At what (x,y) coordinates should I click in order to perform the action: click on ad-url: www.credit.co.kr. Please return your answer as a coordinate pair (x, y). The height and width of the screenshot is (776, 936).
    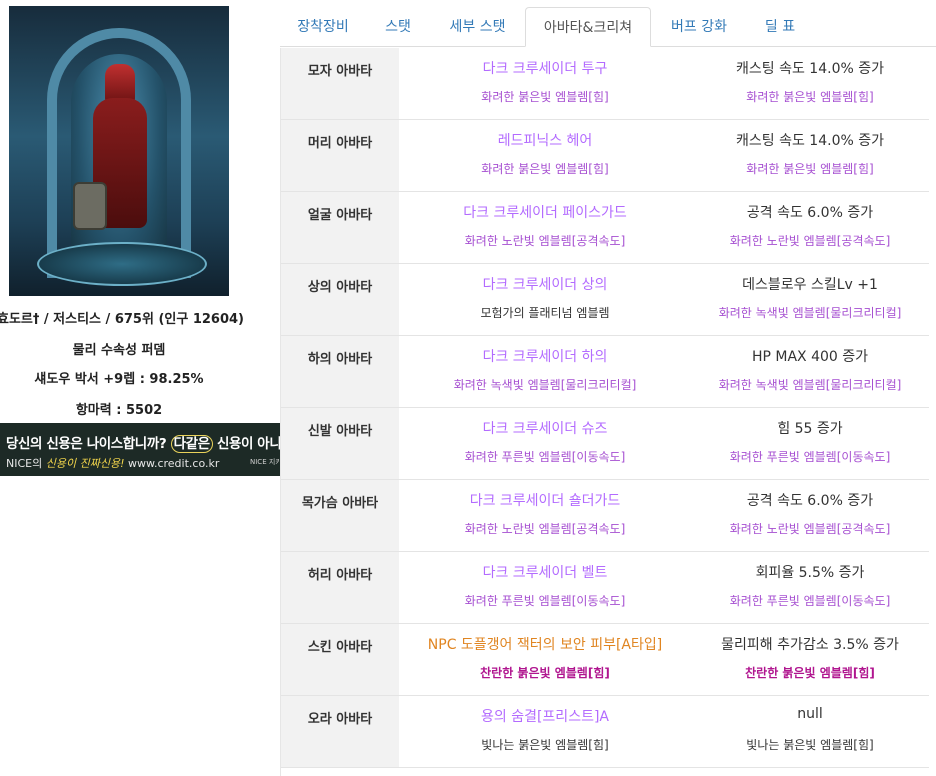
    Looking at the image, I should click on (172, 463).